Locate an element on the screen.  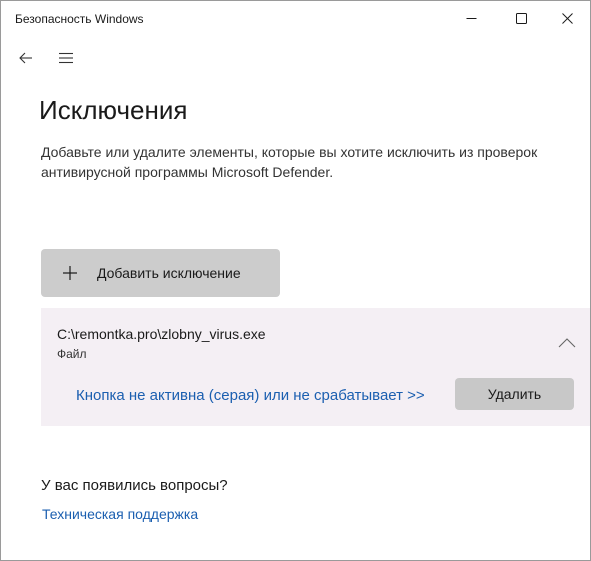
close-icon is located at coordinates (567, 18).